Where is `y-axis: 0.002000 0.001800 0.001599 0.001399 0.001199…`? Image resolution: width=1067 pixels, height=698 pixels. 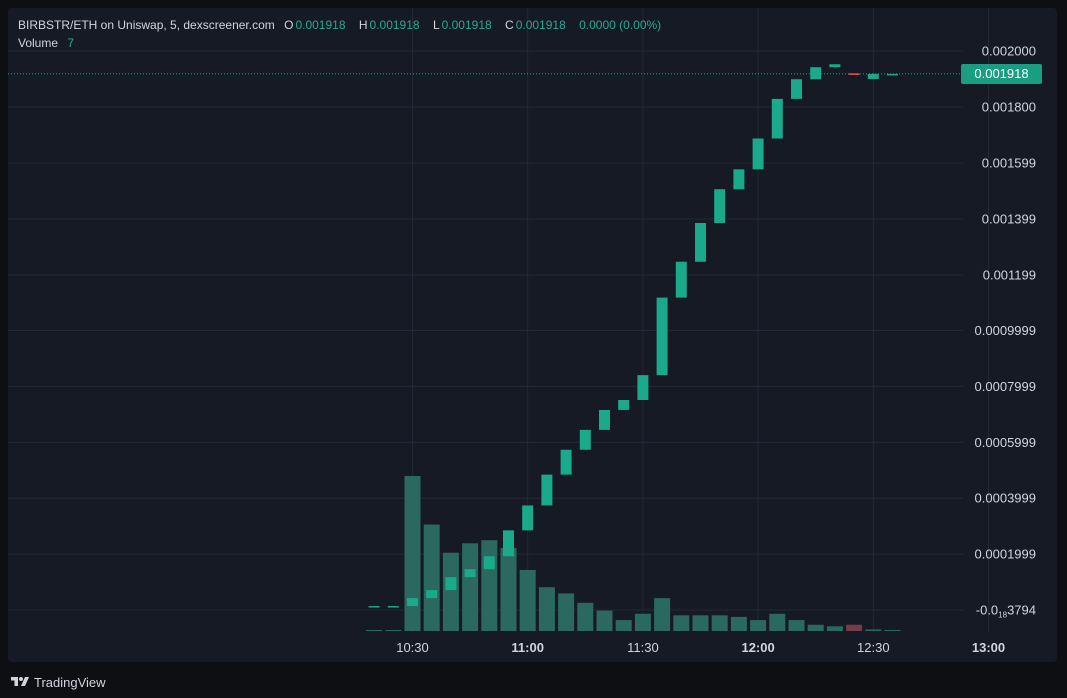 y-axis: 0.002000 0.001800 0.001599 0.001399 0.001199… is located at coordinates (1005, 332).